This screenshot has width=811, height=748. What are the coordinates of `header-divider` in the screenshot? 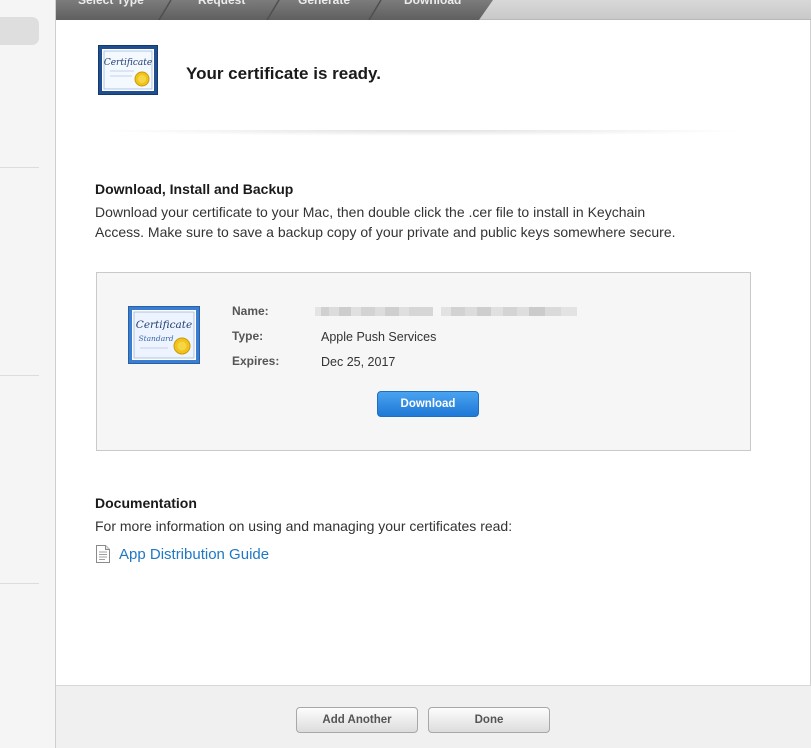 It's located at (423, 133).